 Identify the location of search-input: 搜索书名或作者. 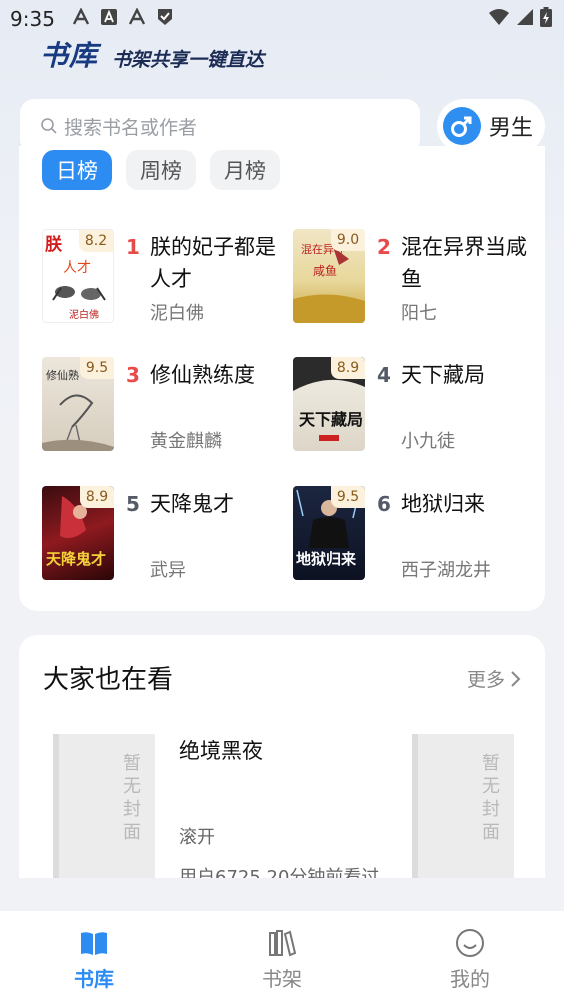
(220, 126).